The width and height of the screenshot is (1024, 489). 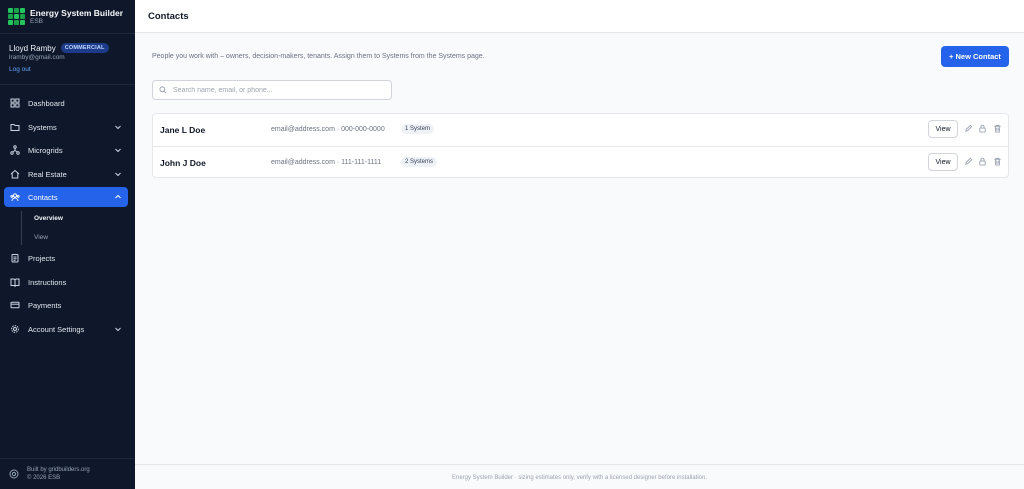 What do you see at coordinates (183, 130) in the screenshot?
I see `contact-name: Jane L Doe` at bounding box center [183, 130].